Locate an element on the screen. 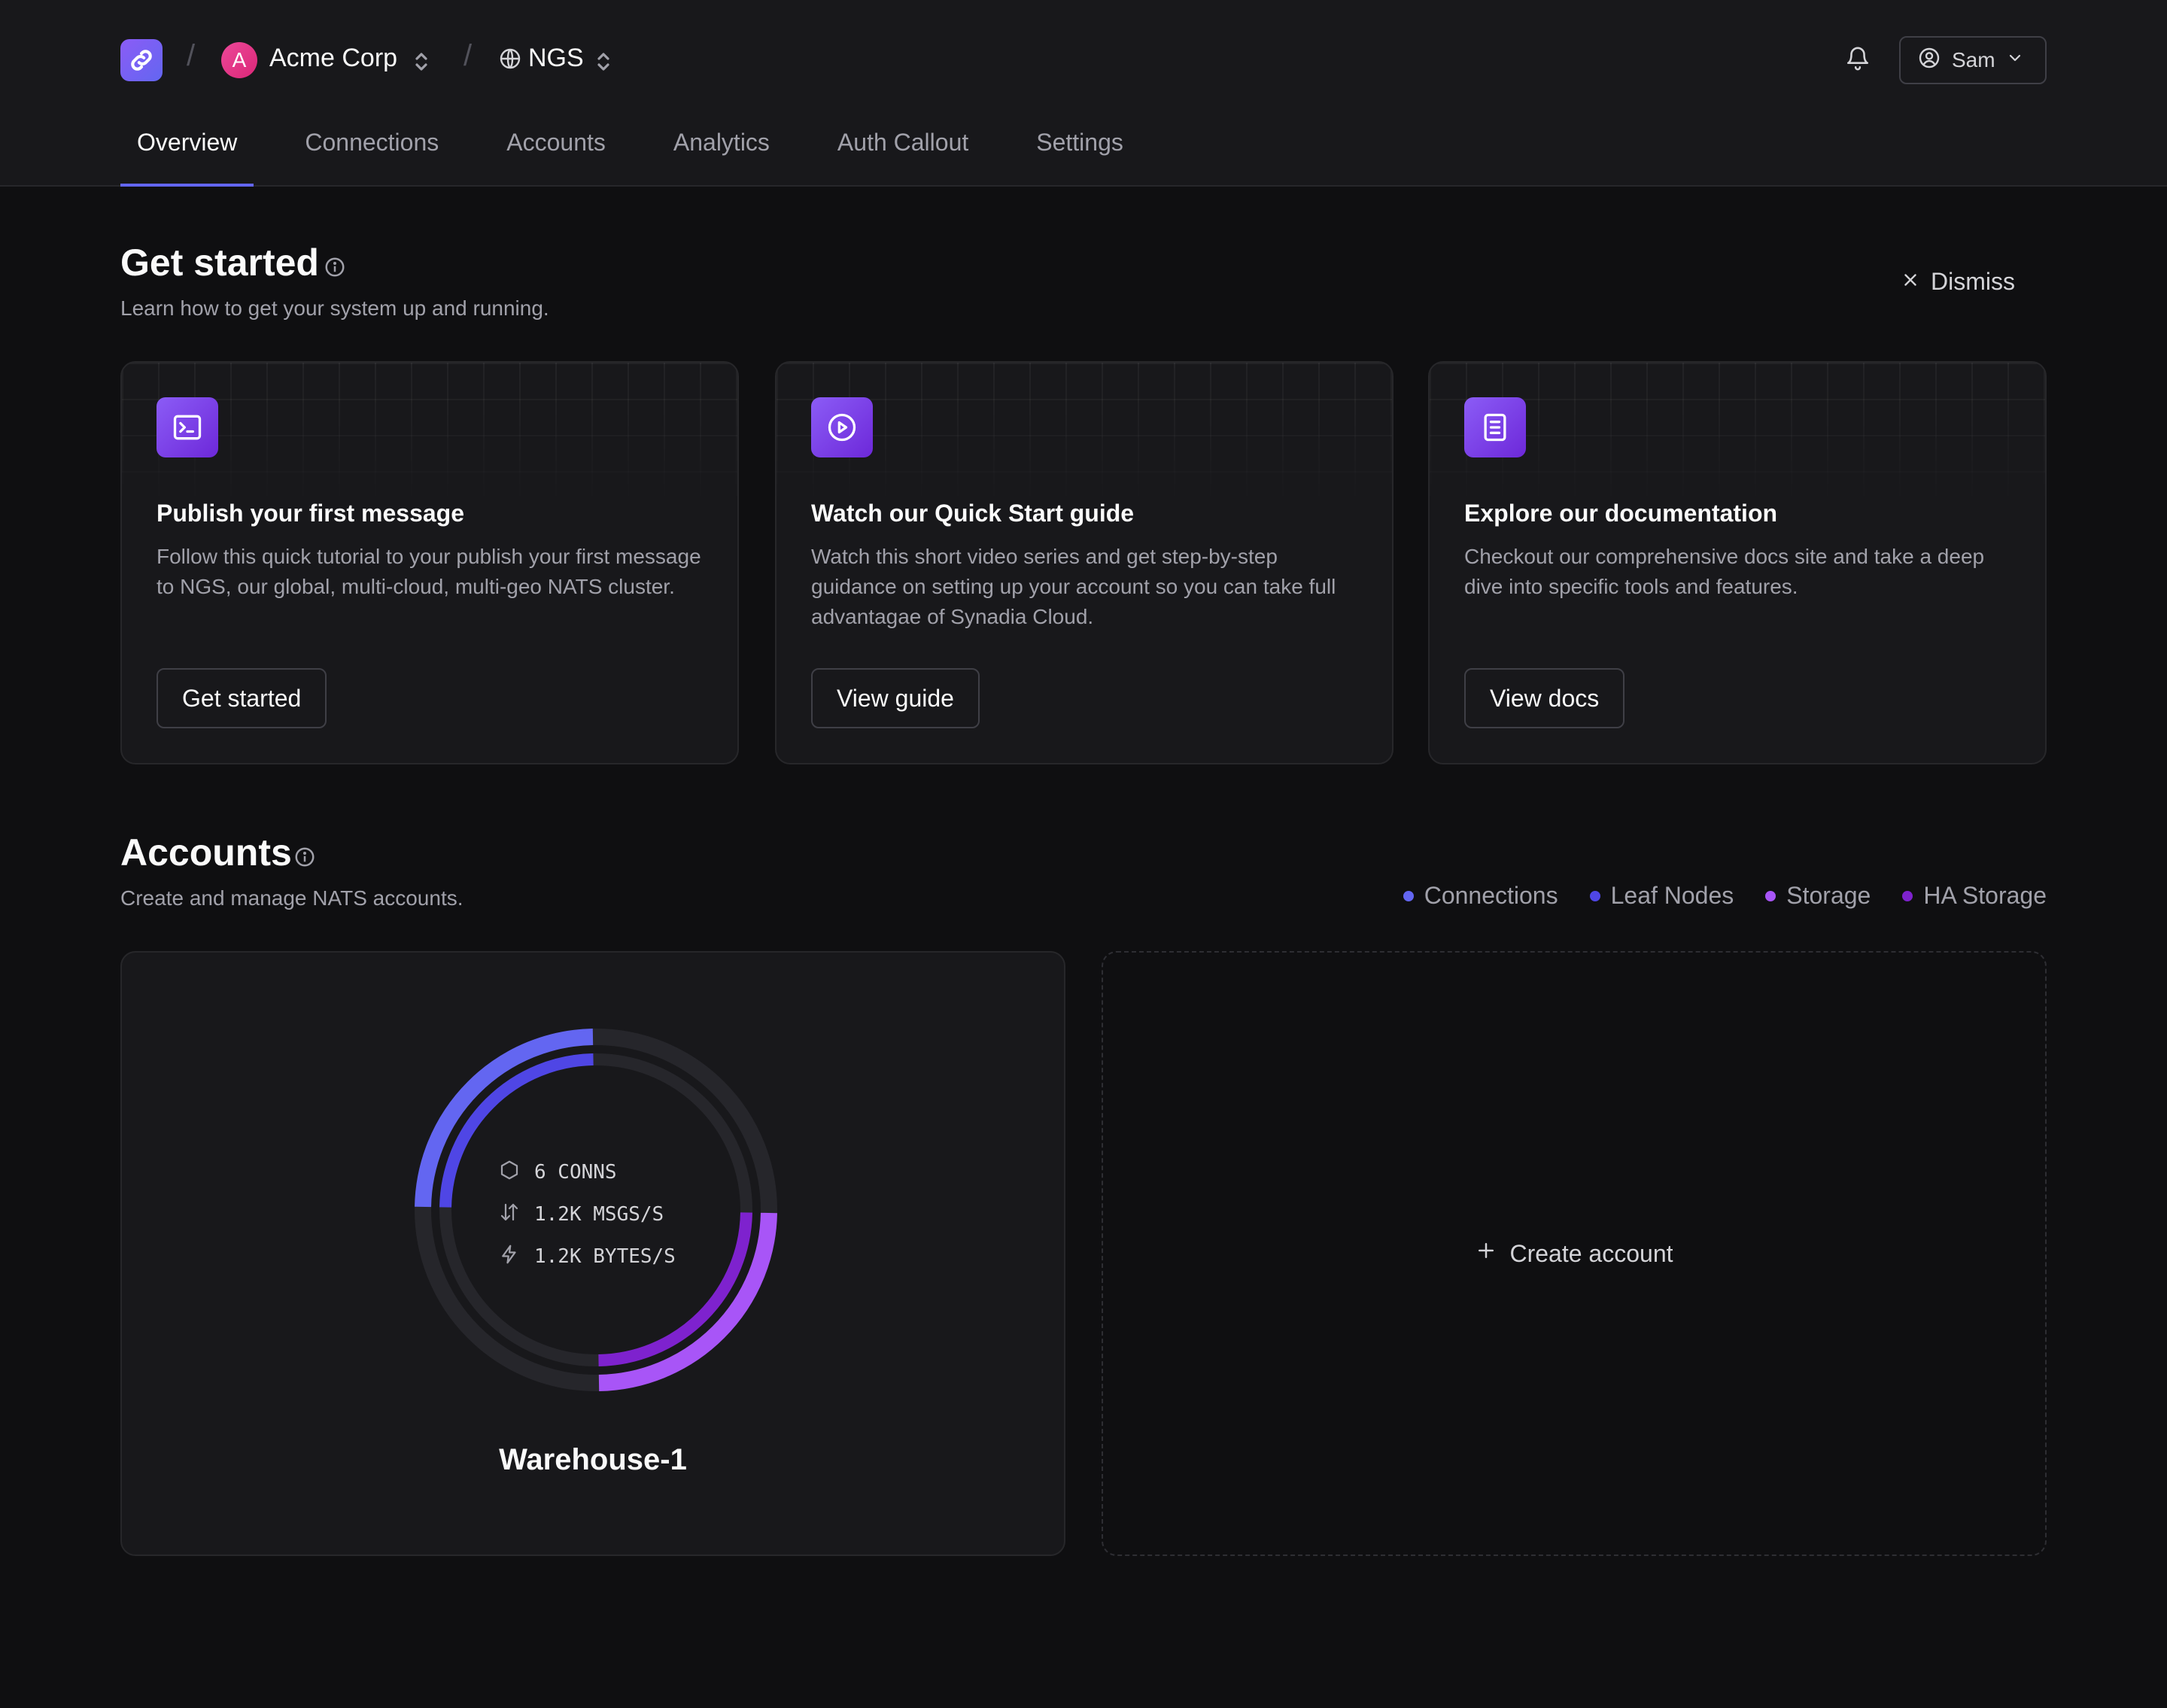 The image size is (2167, 1708). plus-icon is located at coordinates (1486, 1253).